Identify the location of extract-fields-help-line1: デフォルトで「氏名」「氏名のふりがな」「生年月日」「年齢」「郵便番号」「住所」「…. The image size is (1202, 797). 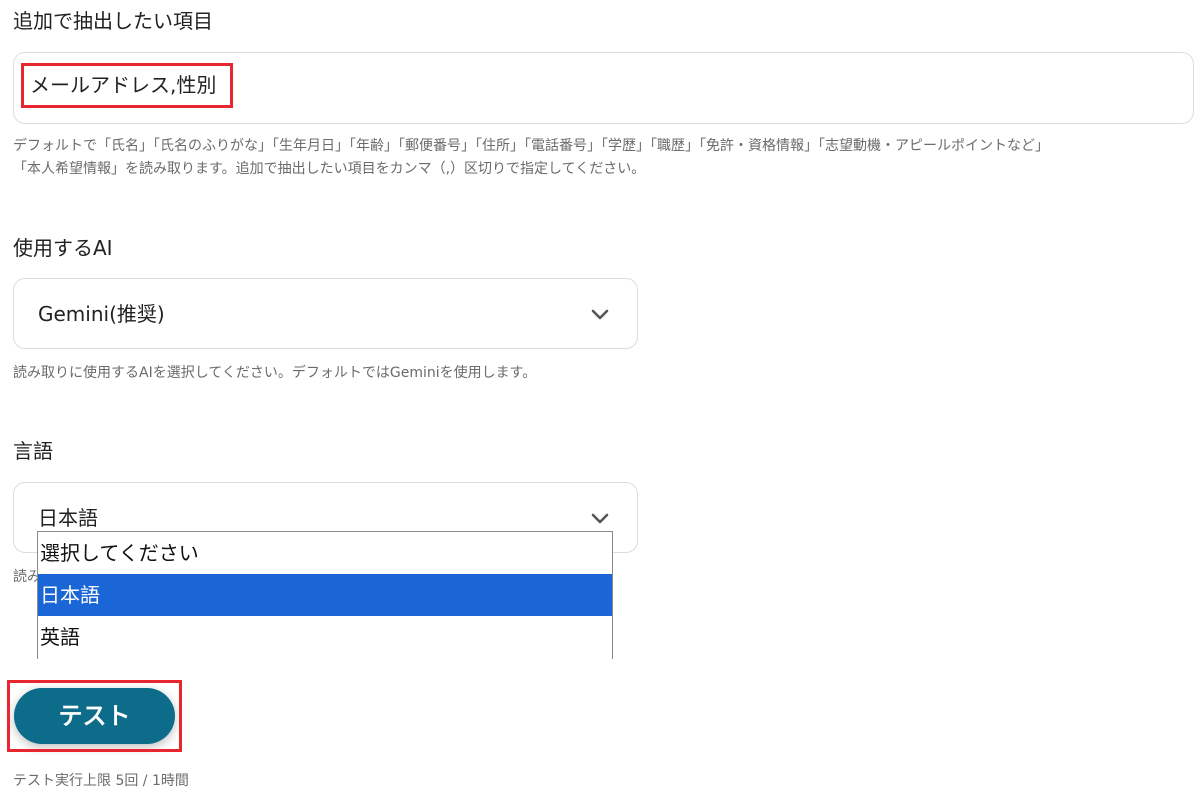
(531, 146).